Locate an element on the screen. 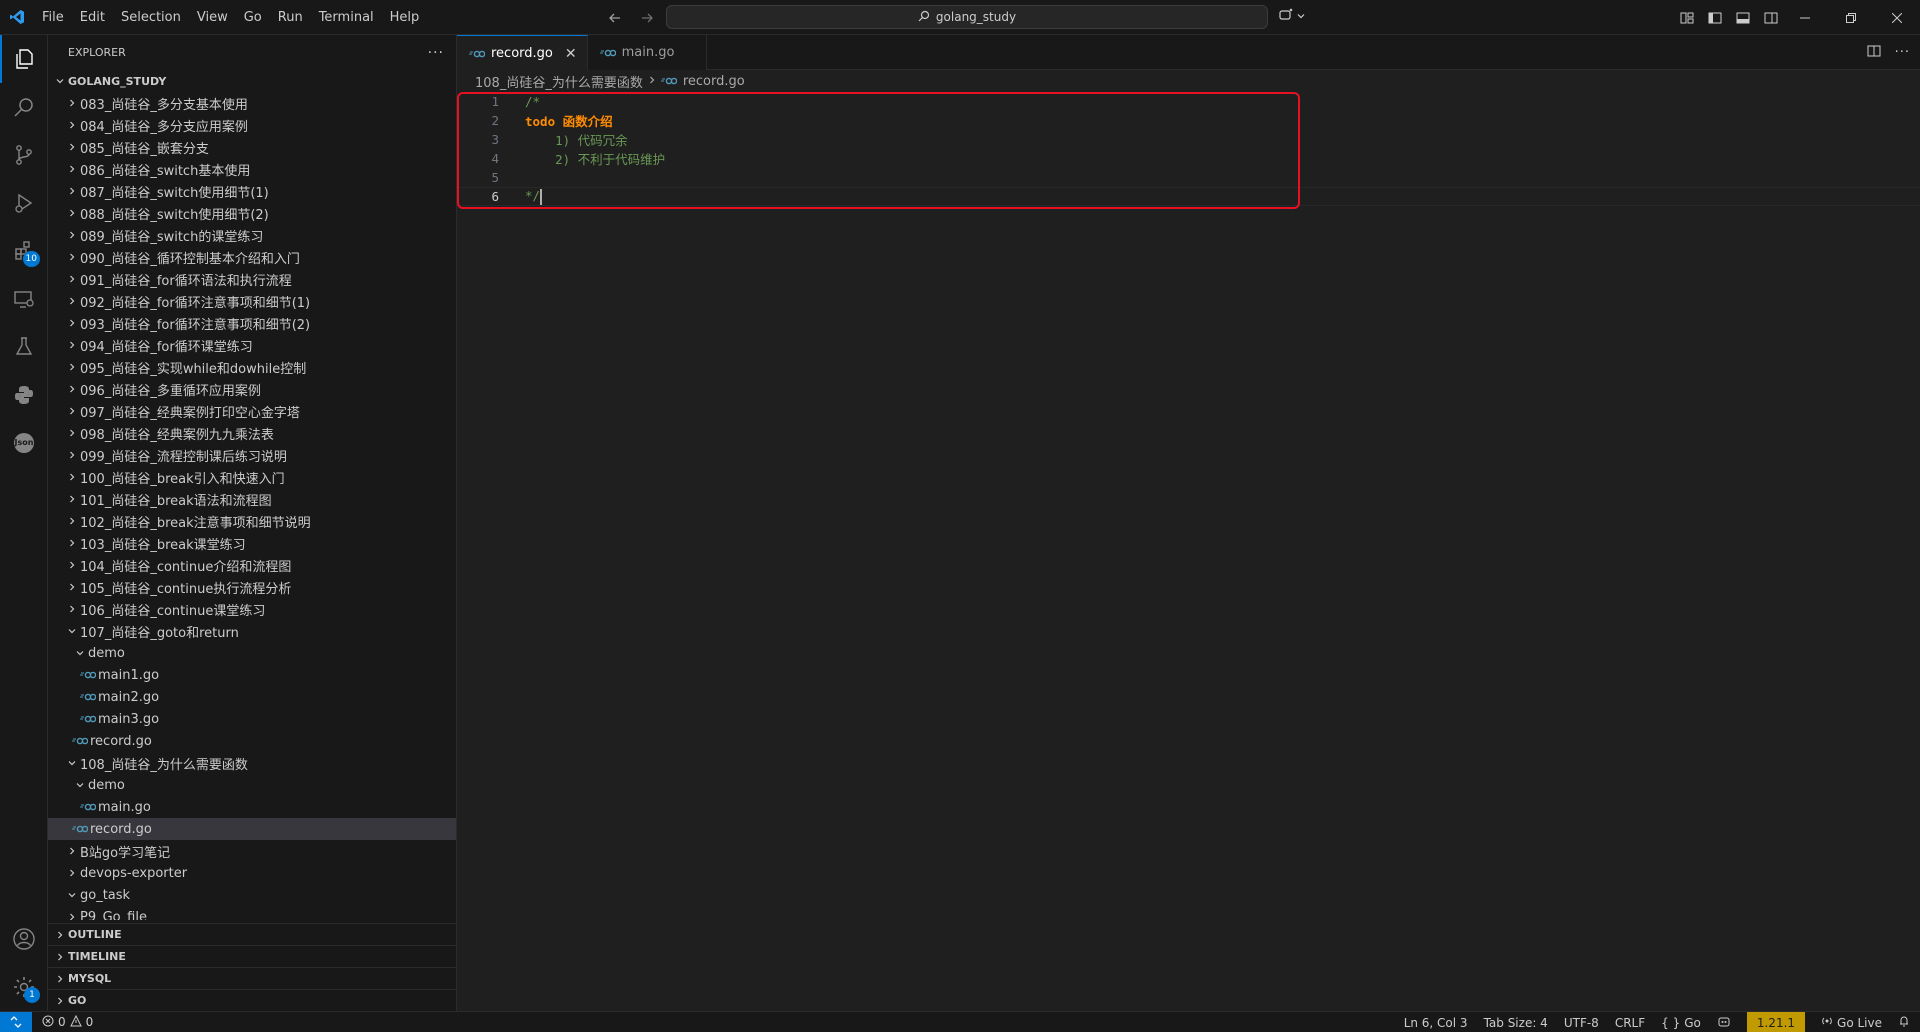 This screenshot has height=1032, width=1920. tree-folder: 093_尚硅谷_for循环注意事项和细节(2) is located at coordinates (252, 323).